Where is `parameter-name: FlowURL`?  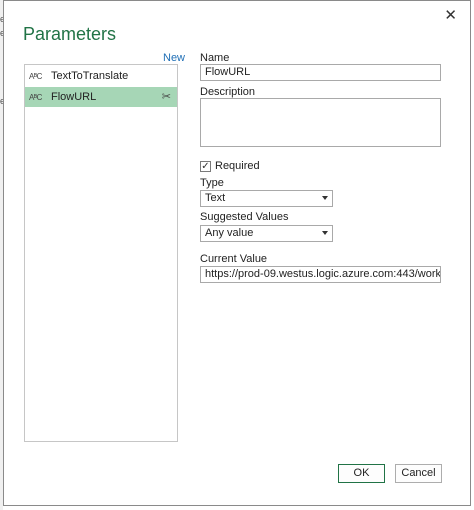 parameter-name: FlowURL is located at coordinates (74, 97).